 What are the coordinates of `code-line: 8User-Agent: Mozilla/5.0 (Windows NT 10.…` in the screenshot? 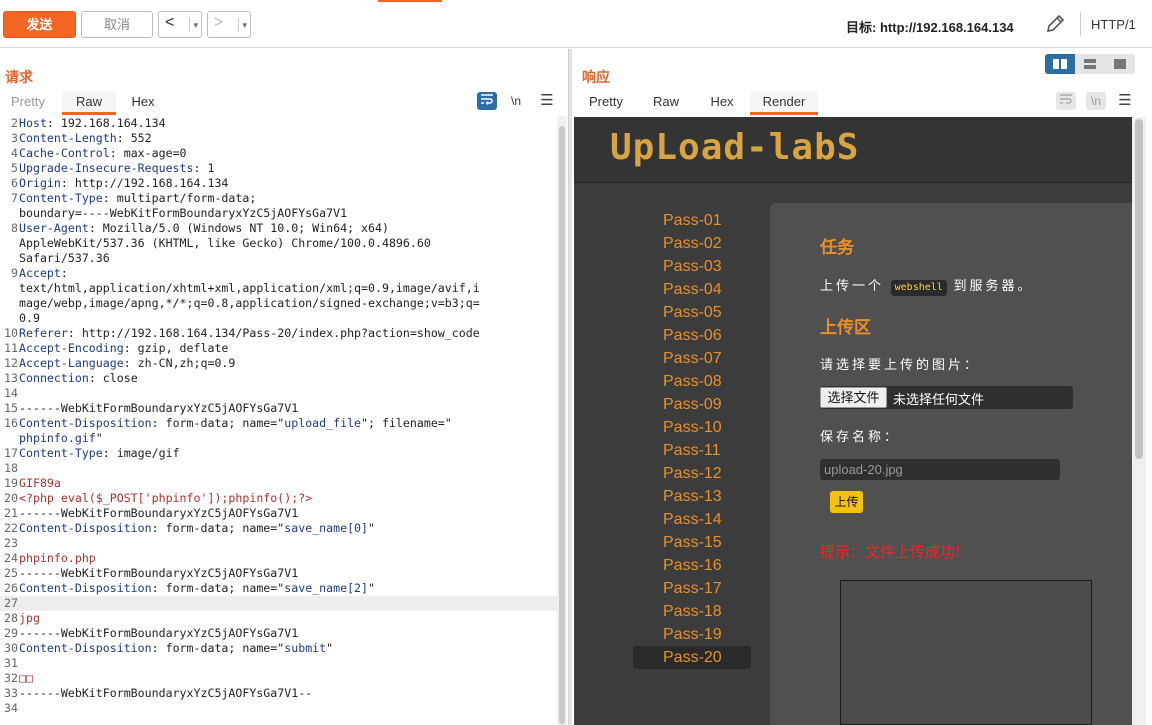 It's located at (278, 228).